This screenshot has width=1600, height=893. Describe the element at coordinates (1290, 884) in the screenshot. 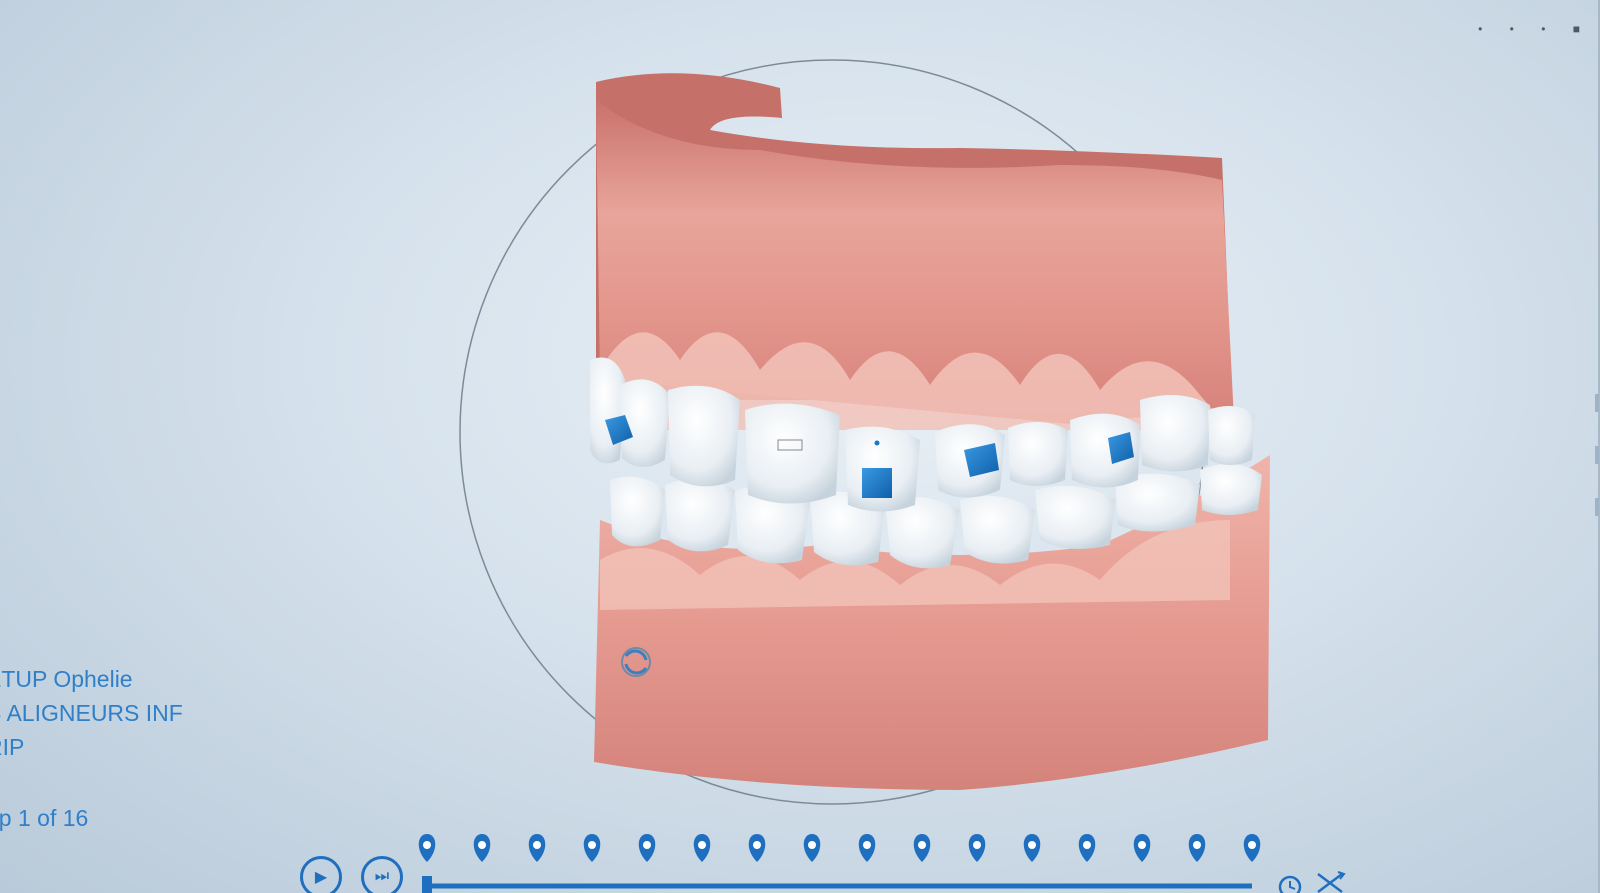

I see `clock-icon` at that location.